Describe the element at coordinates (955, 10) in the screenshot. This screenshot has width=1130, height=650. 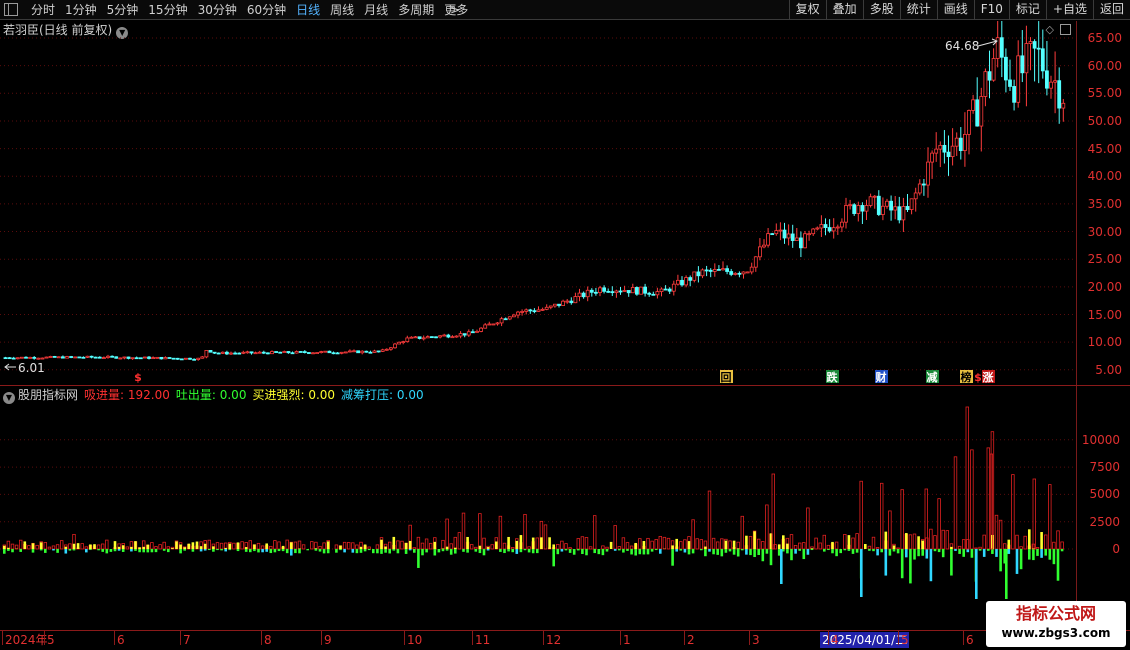
I see `toolbar-button: 画线` at that location.